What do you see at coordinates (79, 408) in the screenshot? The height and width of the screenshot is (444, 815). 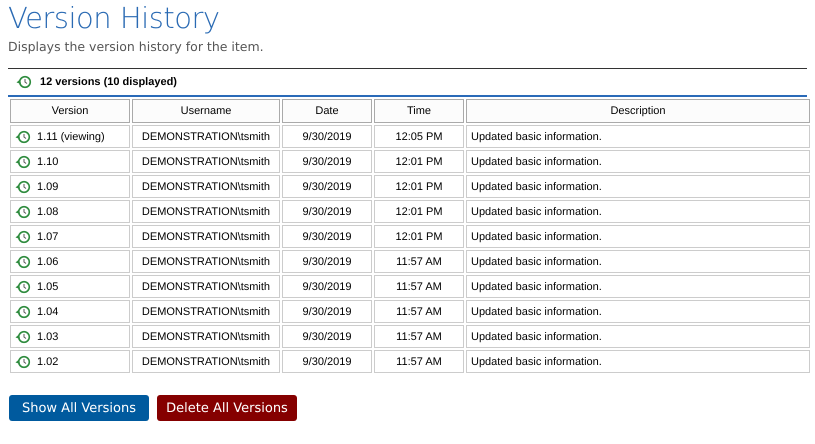 I see `show-all-versions-button: Show All Versions` at bounding box center [79, 408].